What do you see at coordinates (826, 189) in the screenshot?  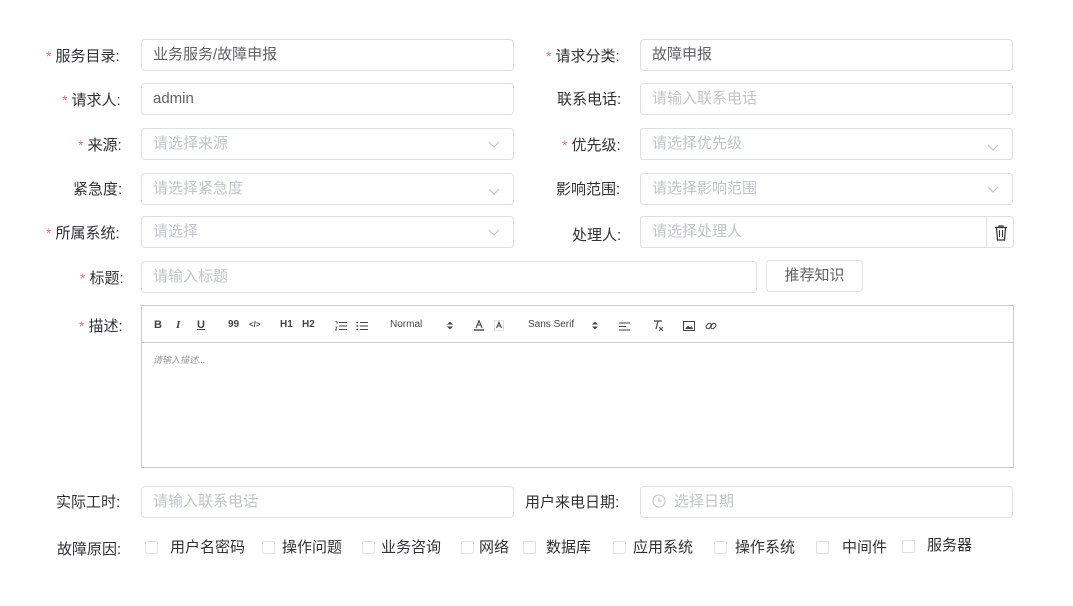 I see `impact-select: 请选择影响范围` at bounding box center [826, 189].